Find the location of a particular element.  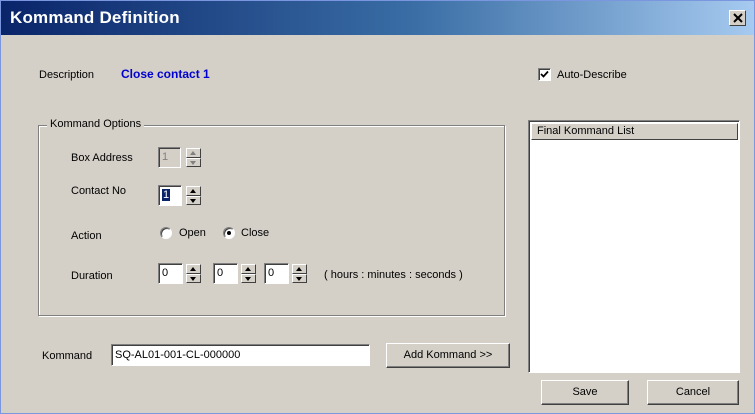

auto-describe-checkbox is located at coordinates (544, 74).